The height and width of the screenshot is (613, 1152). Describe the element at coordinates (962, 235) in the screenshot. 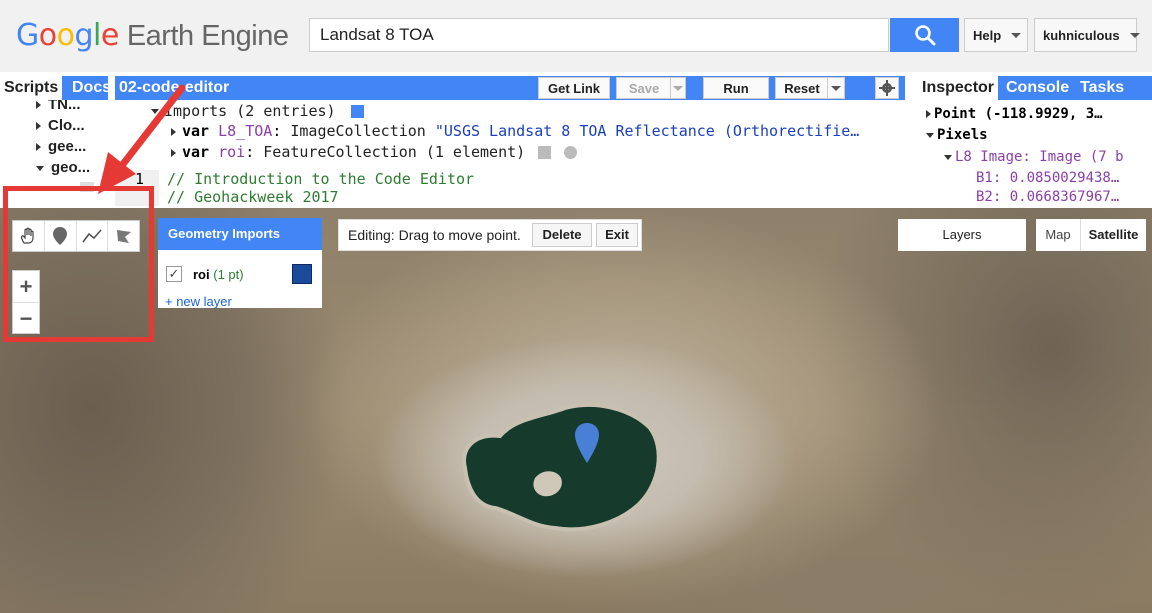

I see `layers-button: Layers` at that location.